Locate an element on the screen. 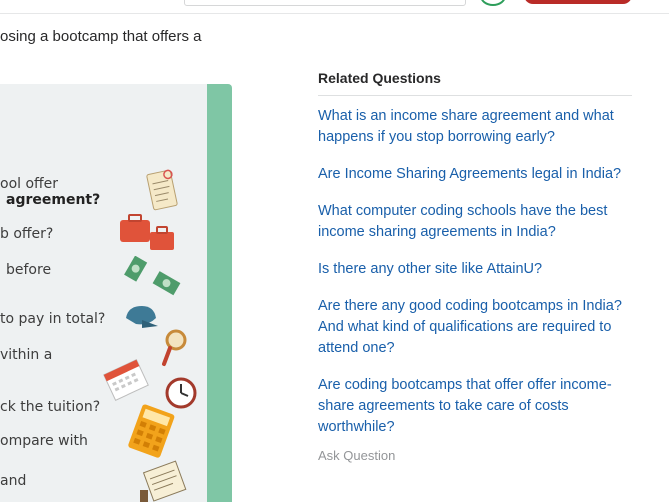 The width and height of the screenshot is (669, 502). infographic-line: agreement? is located at coordinates (53, 200).